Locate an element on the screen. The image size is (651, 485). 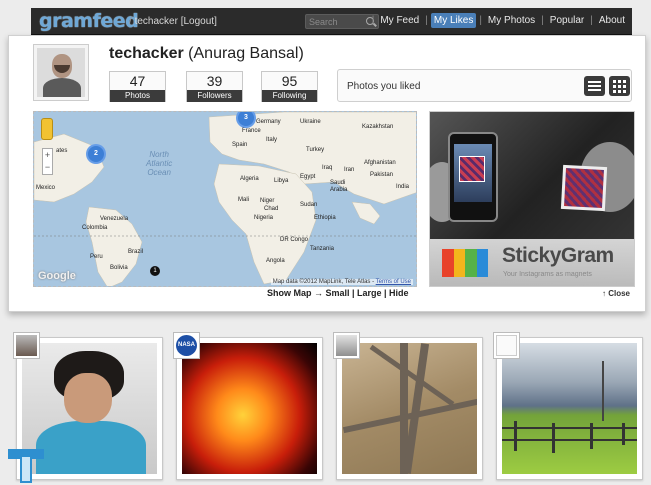
stat-followers-value: 39 is located at coordinates (214, 81).